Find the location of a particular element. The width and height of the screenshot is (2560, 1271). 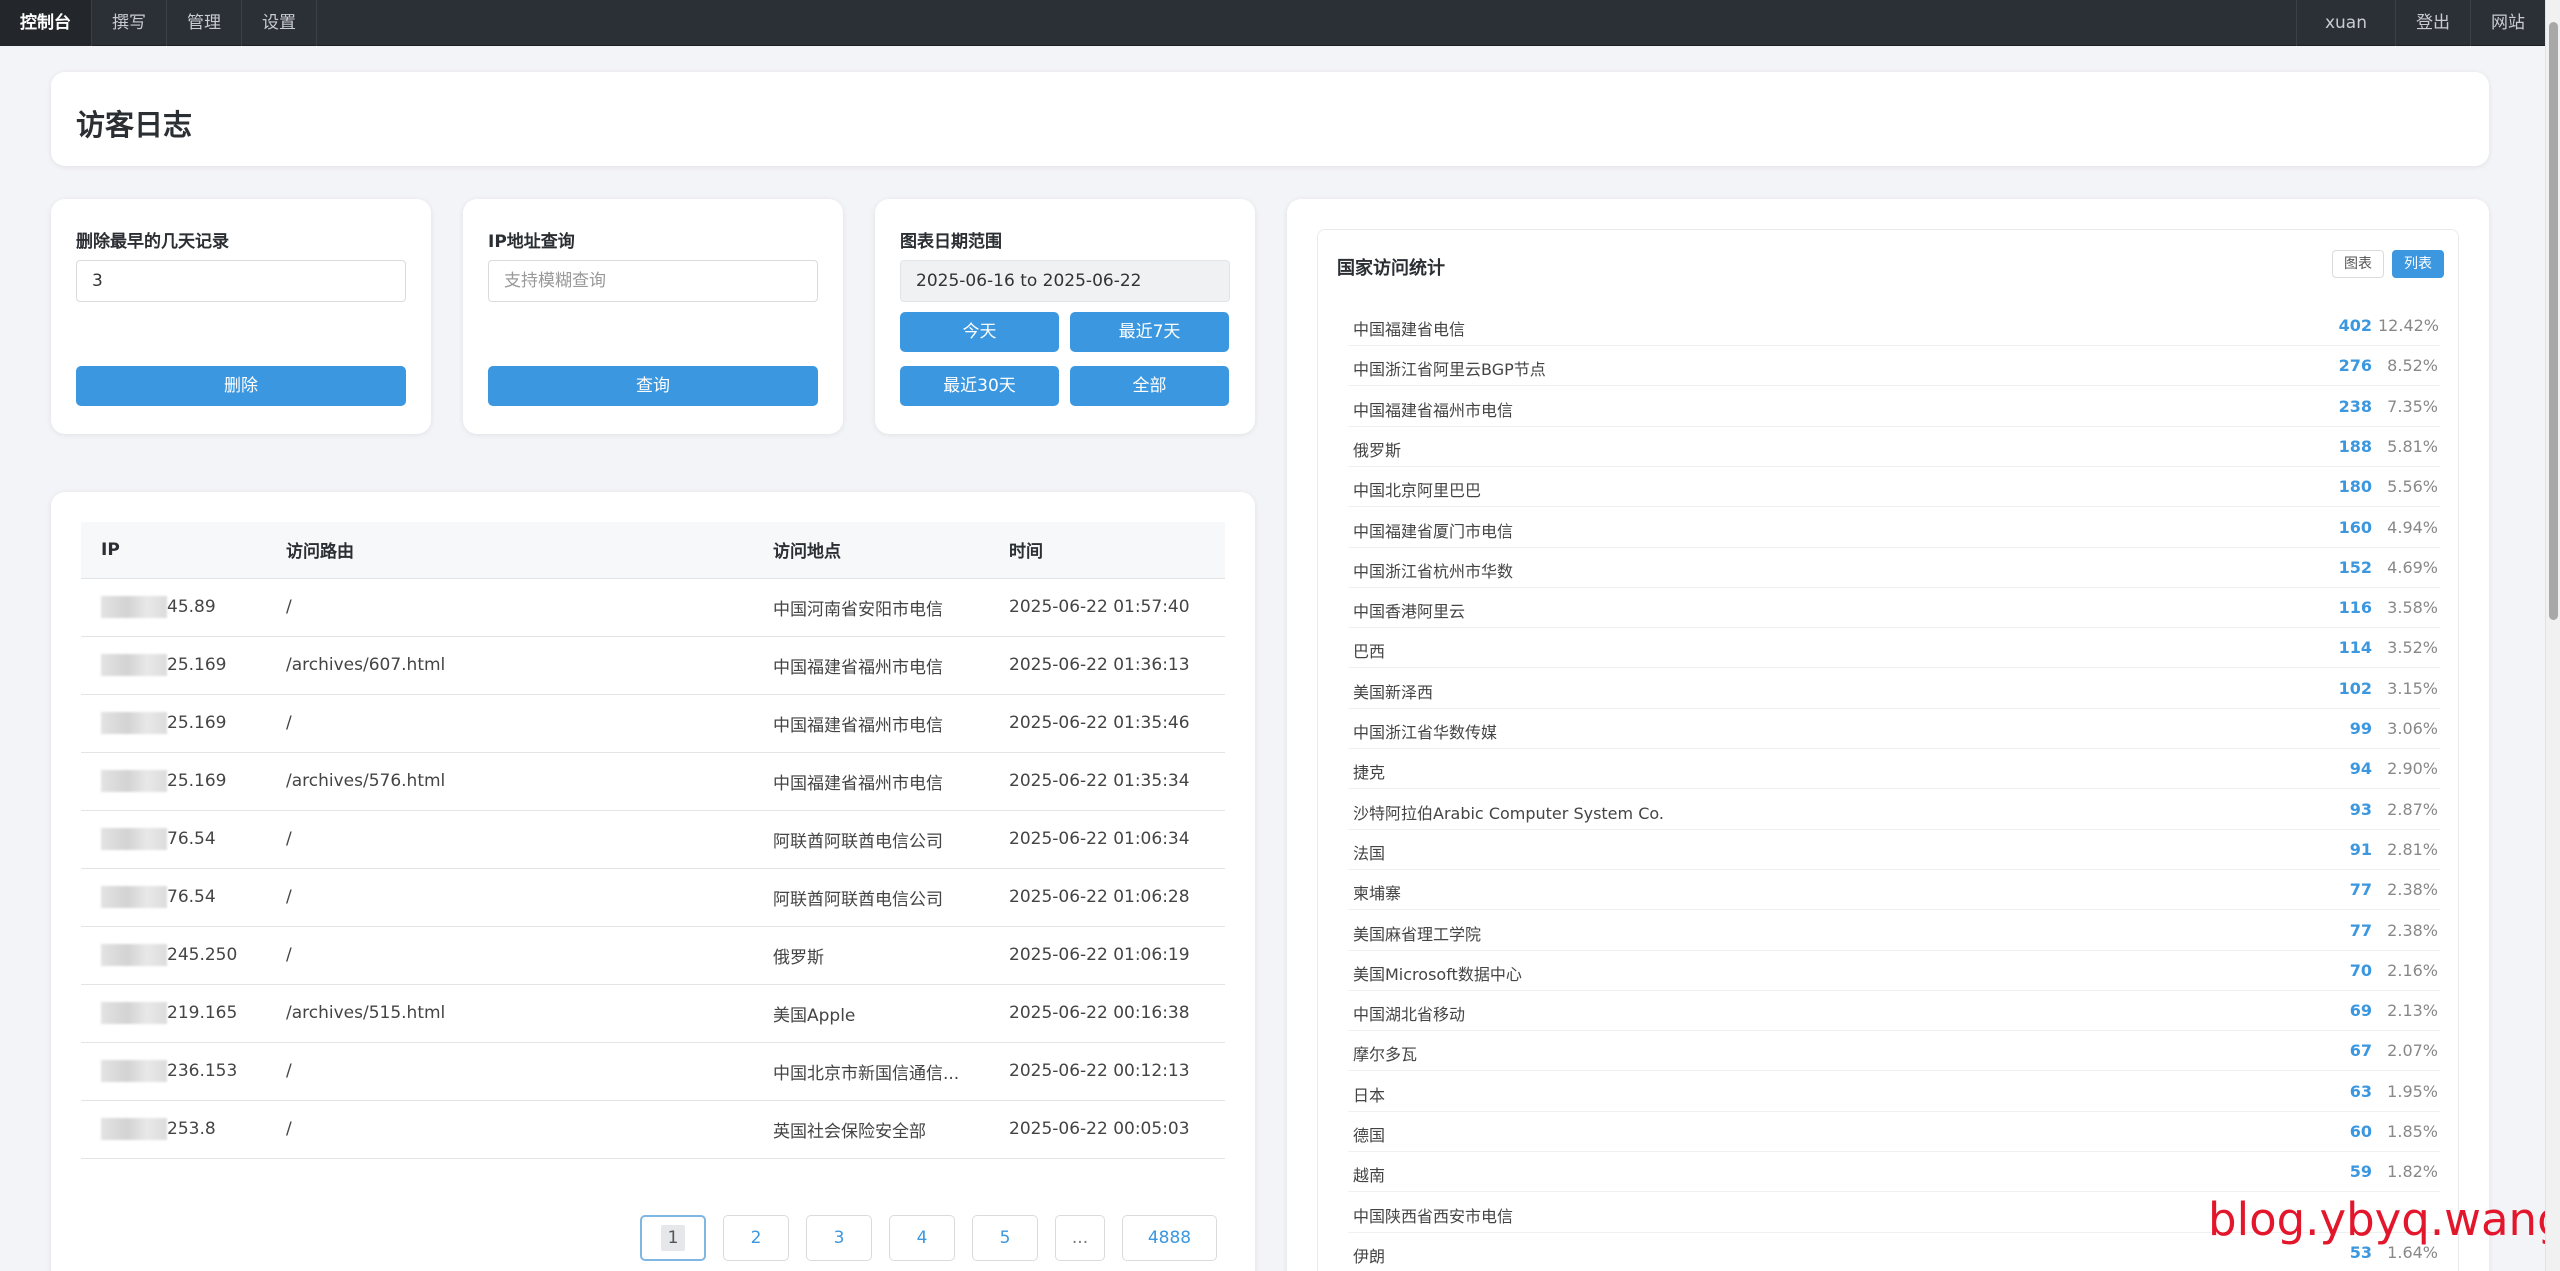

ip-text: 25.169 is located at coordinates (197, 781).